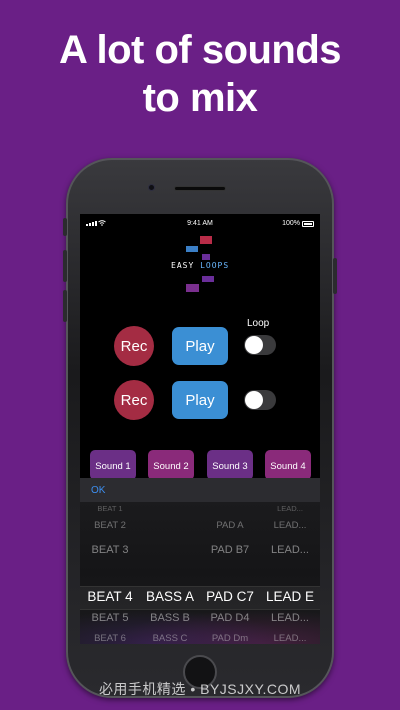 Image resolution: width=400 pixels, height=710 pixels. What do you see at coordinates (230, 596) in the screenshot?
I see `picker-selected-option: PAD C7` at bounding box center [230, 596].